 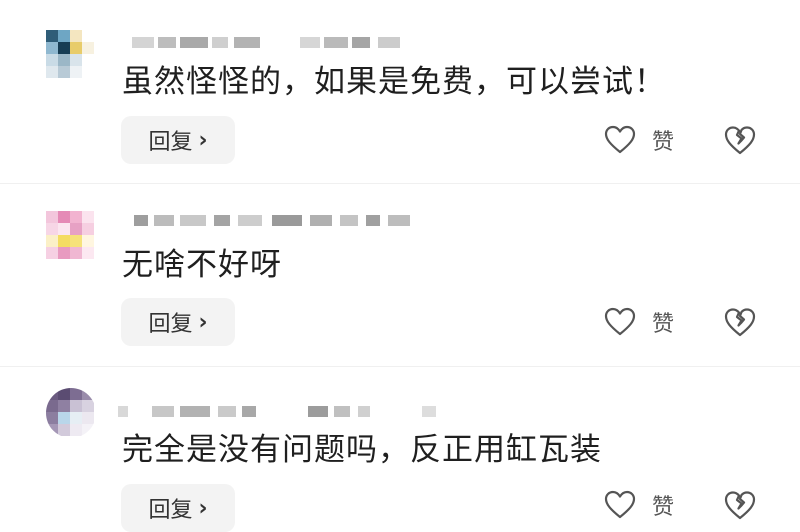 What do you see at coordinates (202, 265) in the screenshot?
I see `comment-text: 无啥不好呀` at bounding box center [202, 265].